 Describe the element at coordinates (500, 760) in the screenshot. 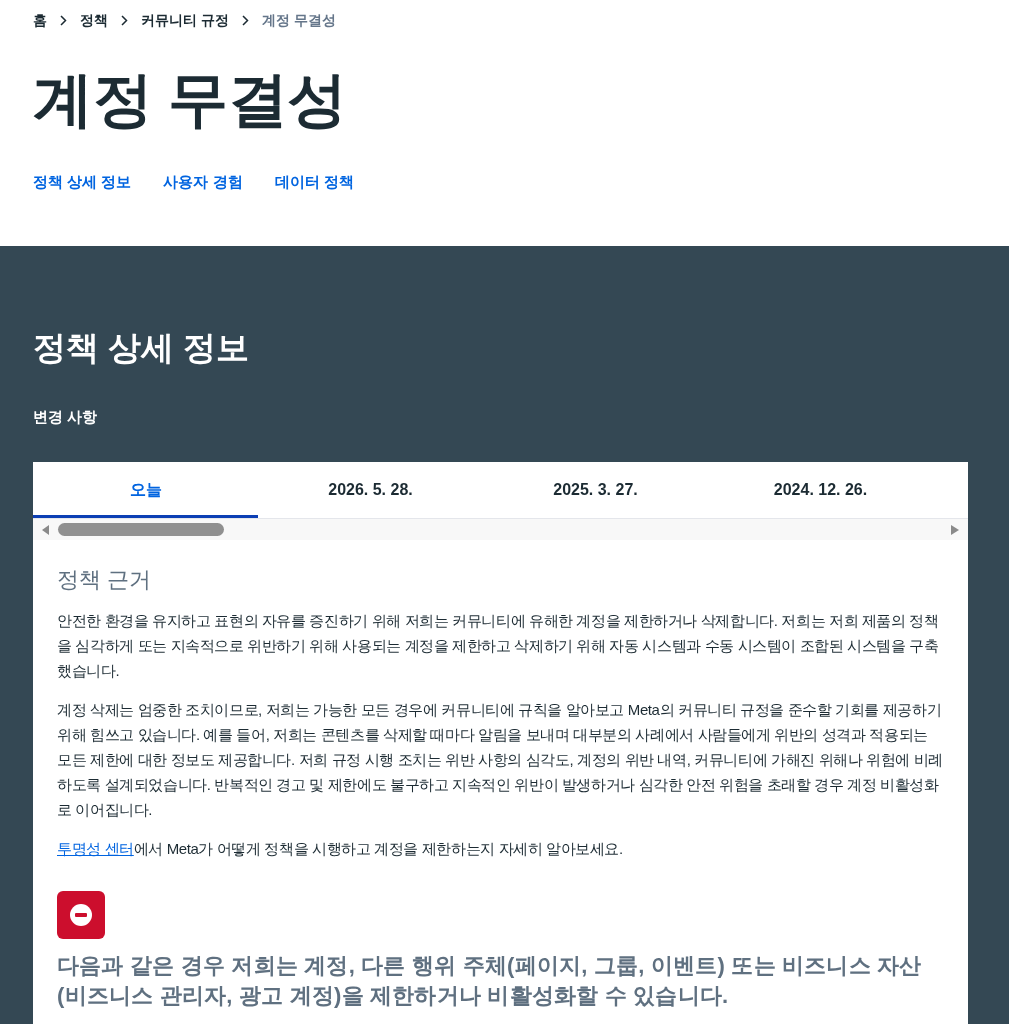

I see `paragraph-text: 계정 삭제는 엄중한 조치이므로, 저희는 가능한 모든 경우에 커뮤니티에 규칙을 알아보고 Meta의 커뮤니티 규정을 준수할 기회를 제공하기 위해 힘쓰고 있습니다. 예를 들어, 저희는 콘텐츠를 삭제할 때마다 알림을 보내며 대부분의 사례에서 사람들에게 위반의 성격과 적용되는 모든 제한에 대한 정보도 제공합니다. 저희 규정 시행 조치는 위반 사항의 심각도, 계정의 위반 내역, 커뮤니티에 가해진 위해나 위험에 비례하도록 설계되었습니다. 반복적인 경고 및 제한에도 불구하고 지속적인 위반이 발생하거나 심각한 안전 위험을 초래할 경우 계정 비활성화로 이어집니다.` at that location.